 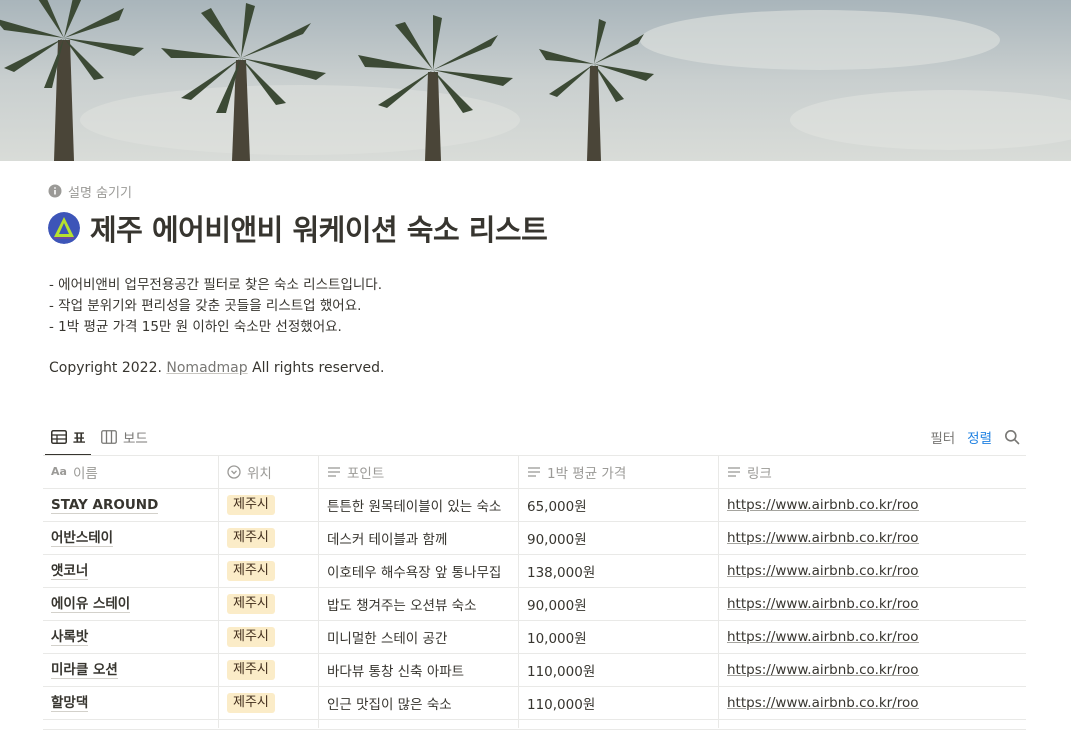 I want to click on row-name: 어반스테이, so click(x=82, y=538).